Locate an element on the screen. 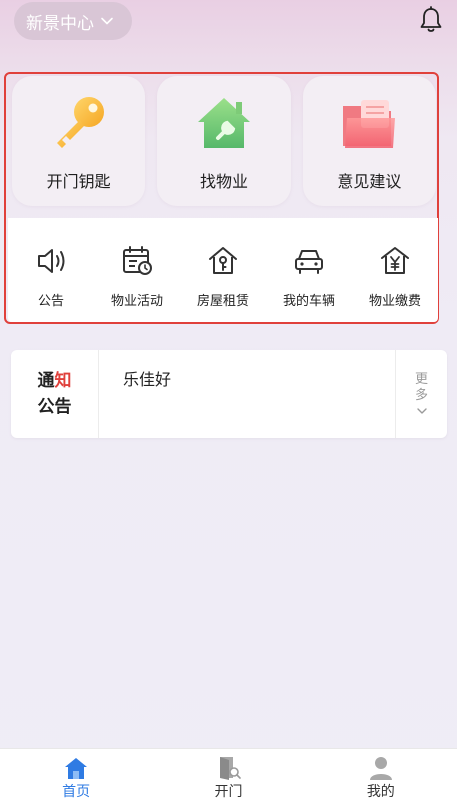 This screenshot has height=812, width=457. tab-door: 开门 is located at coordinates (228, 780).